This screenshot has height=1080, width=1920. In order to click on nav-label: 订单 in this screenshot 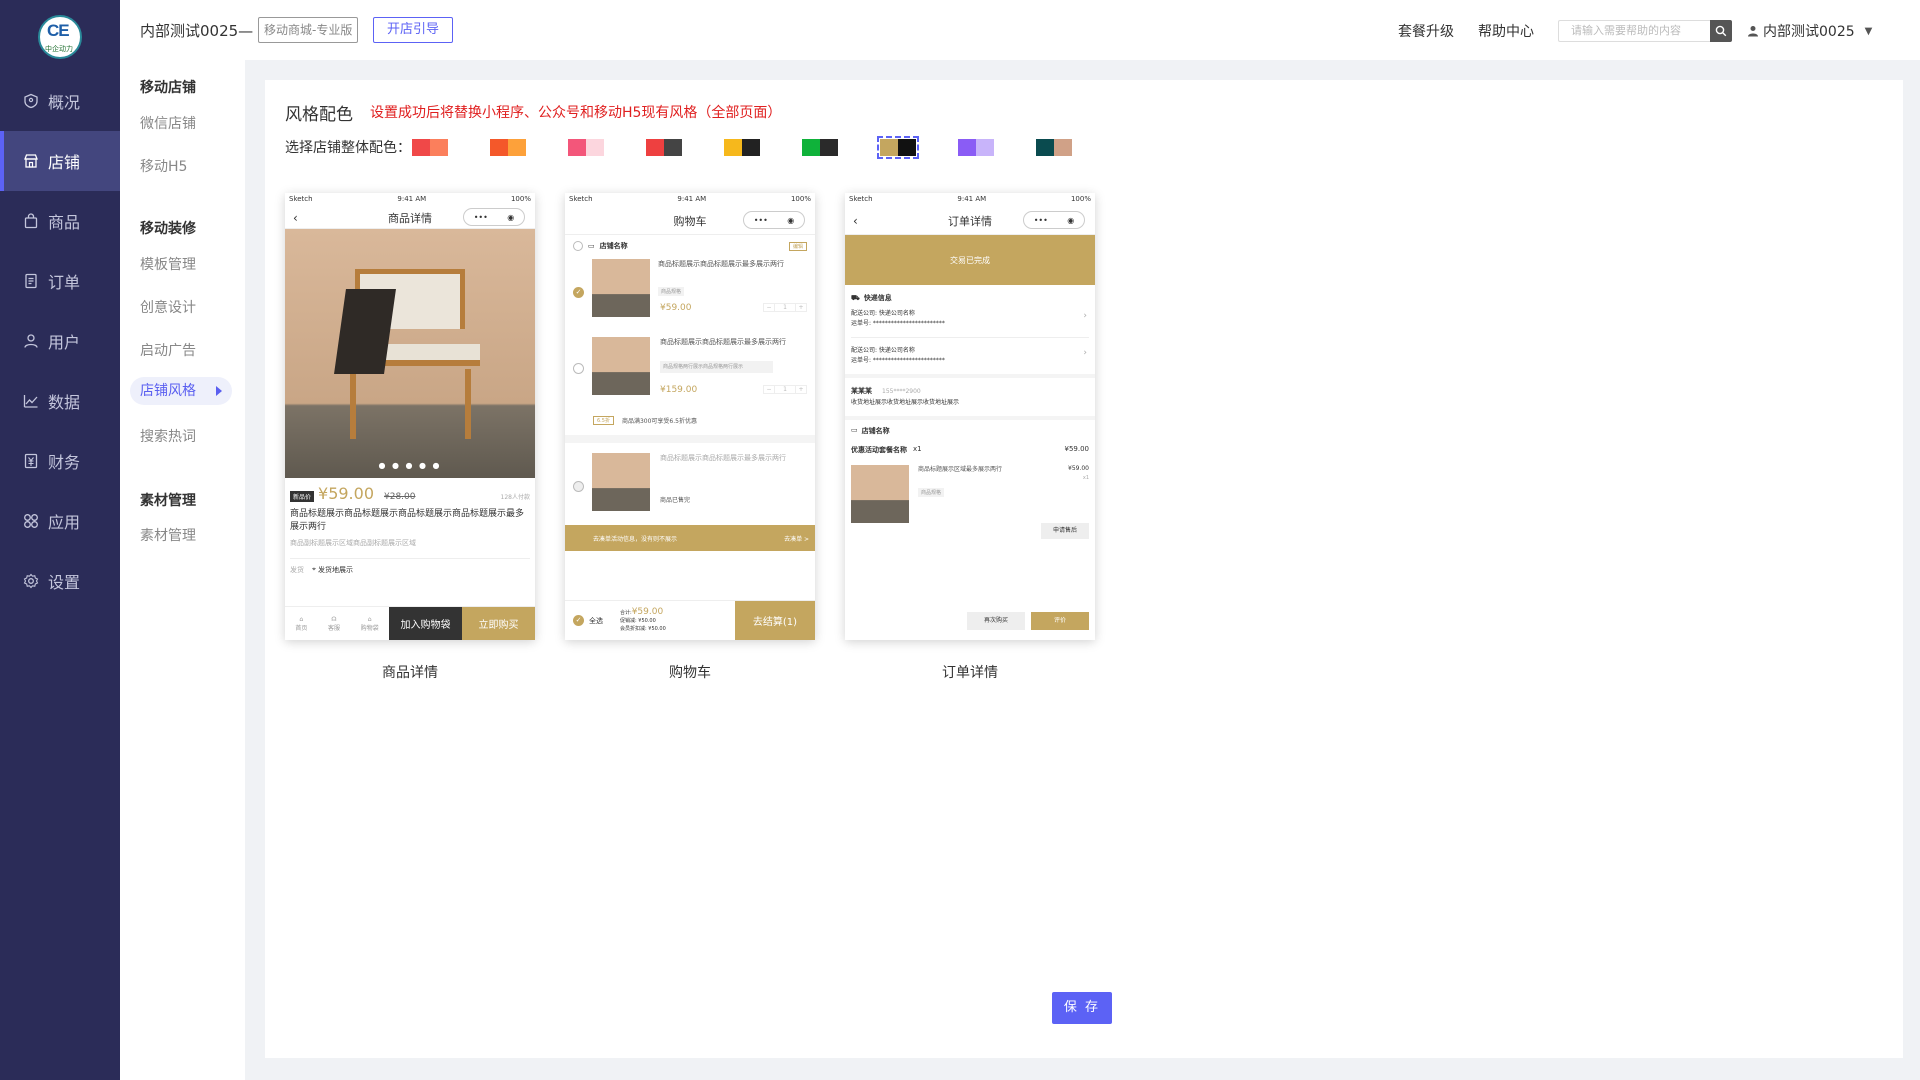, I will do `click(64, 282)`.